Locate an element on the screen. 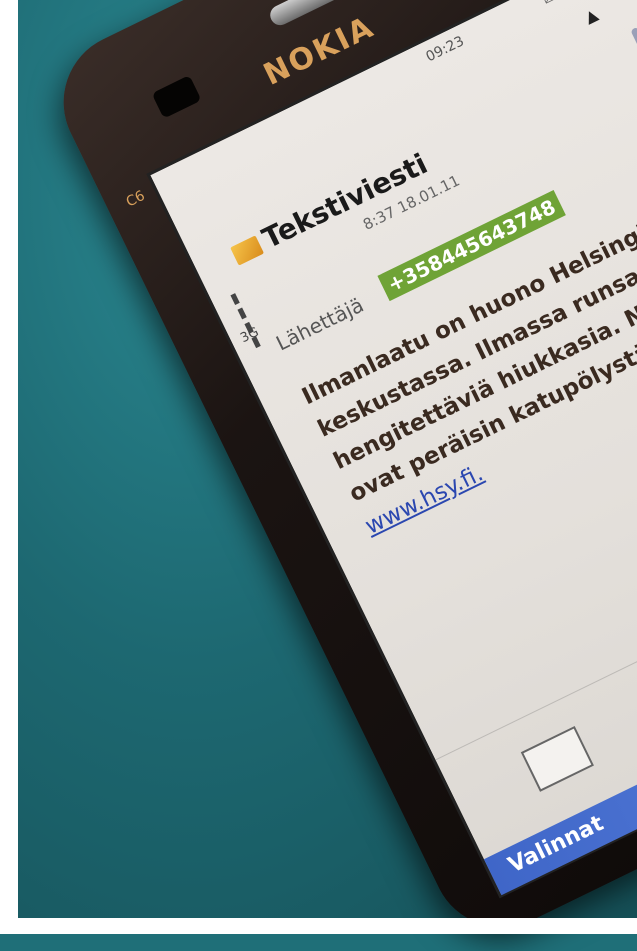  options-softkey-label: Valinnat is located at coordinates (556, 844).